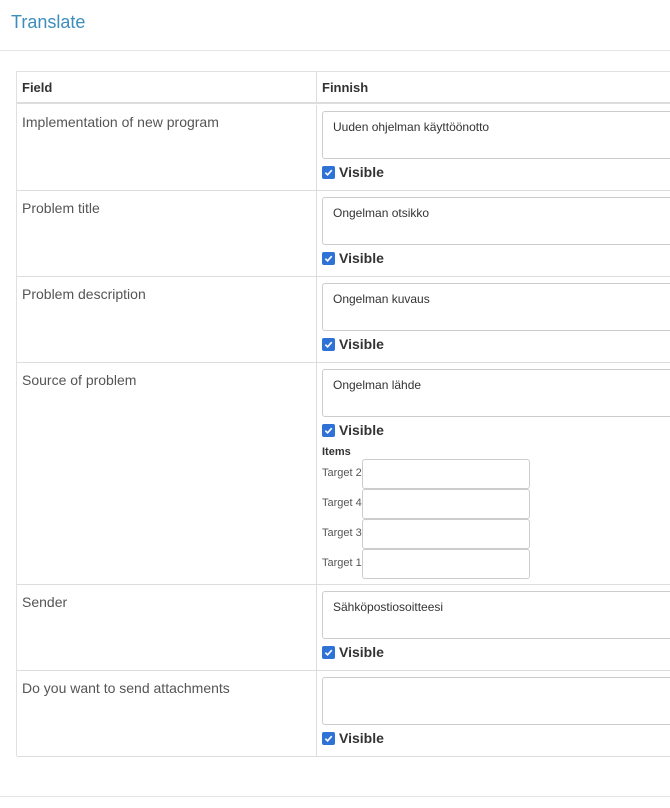 The height and width of the screenshot is (808, 670). What do you see at coordinates (496, 615) in the screenshot?
I see `translation-input: Sähköpostiosoitteesi` at bounding box center [496, 615].